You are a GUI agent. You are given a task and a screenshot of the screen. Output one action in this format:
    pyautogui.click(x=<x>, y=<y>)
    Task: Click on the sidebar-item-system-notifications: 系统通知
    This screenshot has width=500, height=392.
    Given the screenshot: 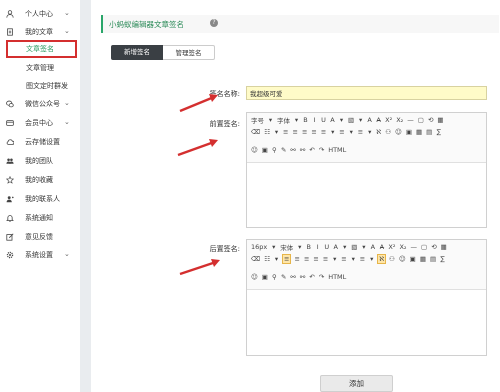 What is the action you would take?
    pyautogui.click(x=40, y=218)
    